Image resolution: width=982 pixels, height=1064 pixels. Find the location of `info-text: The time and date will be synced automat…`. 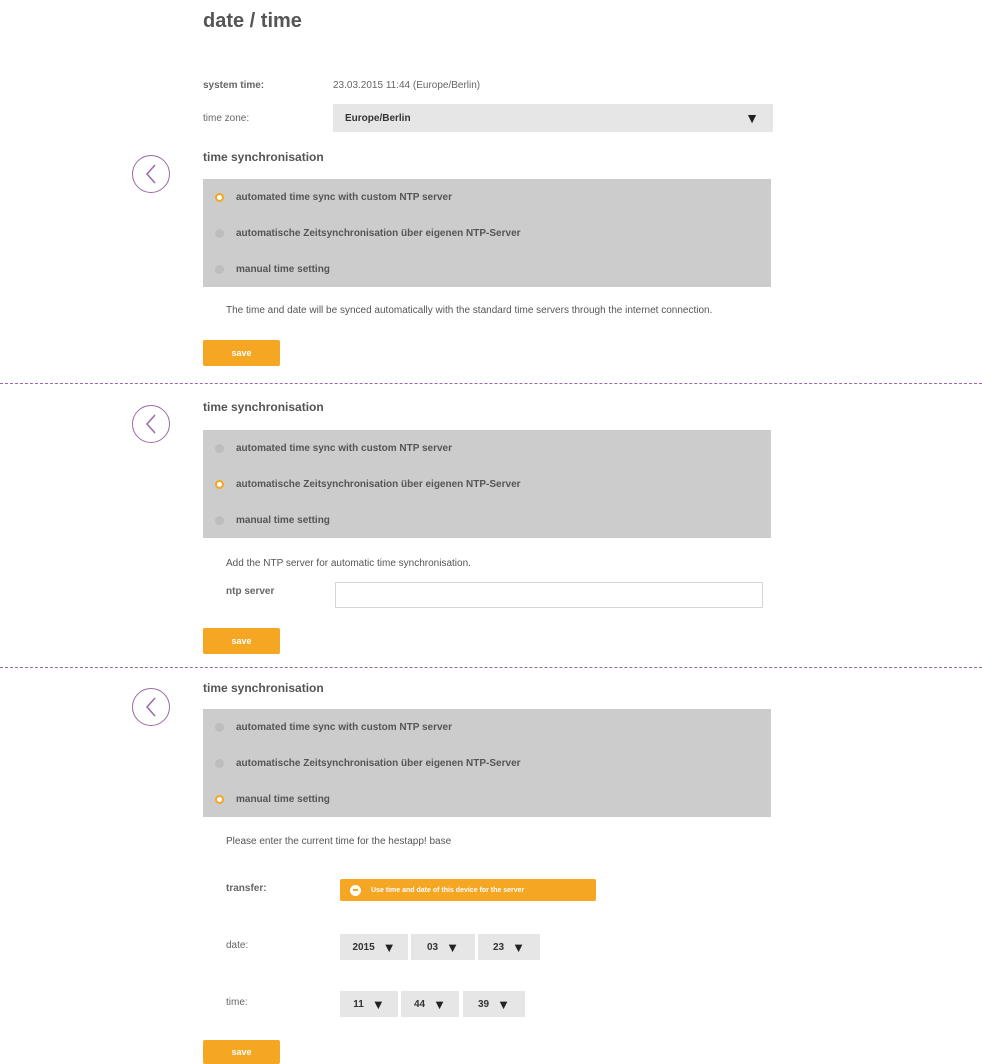

info-text: The time and date will be synced automat… is located at coordinates (469, 310).